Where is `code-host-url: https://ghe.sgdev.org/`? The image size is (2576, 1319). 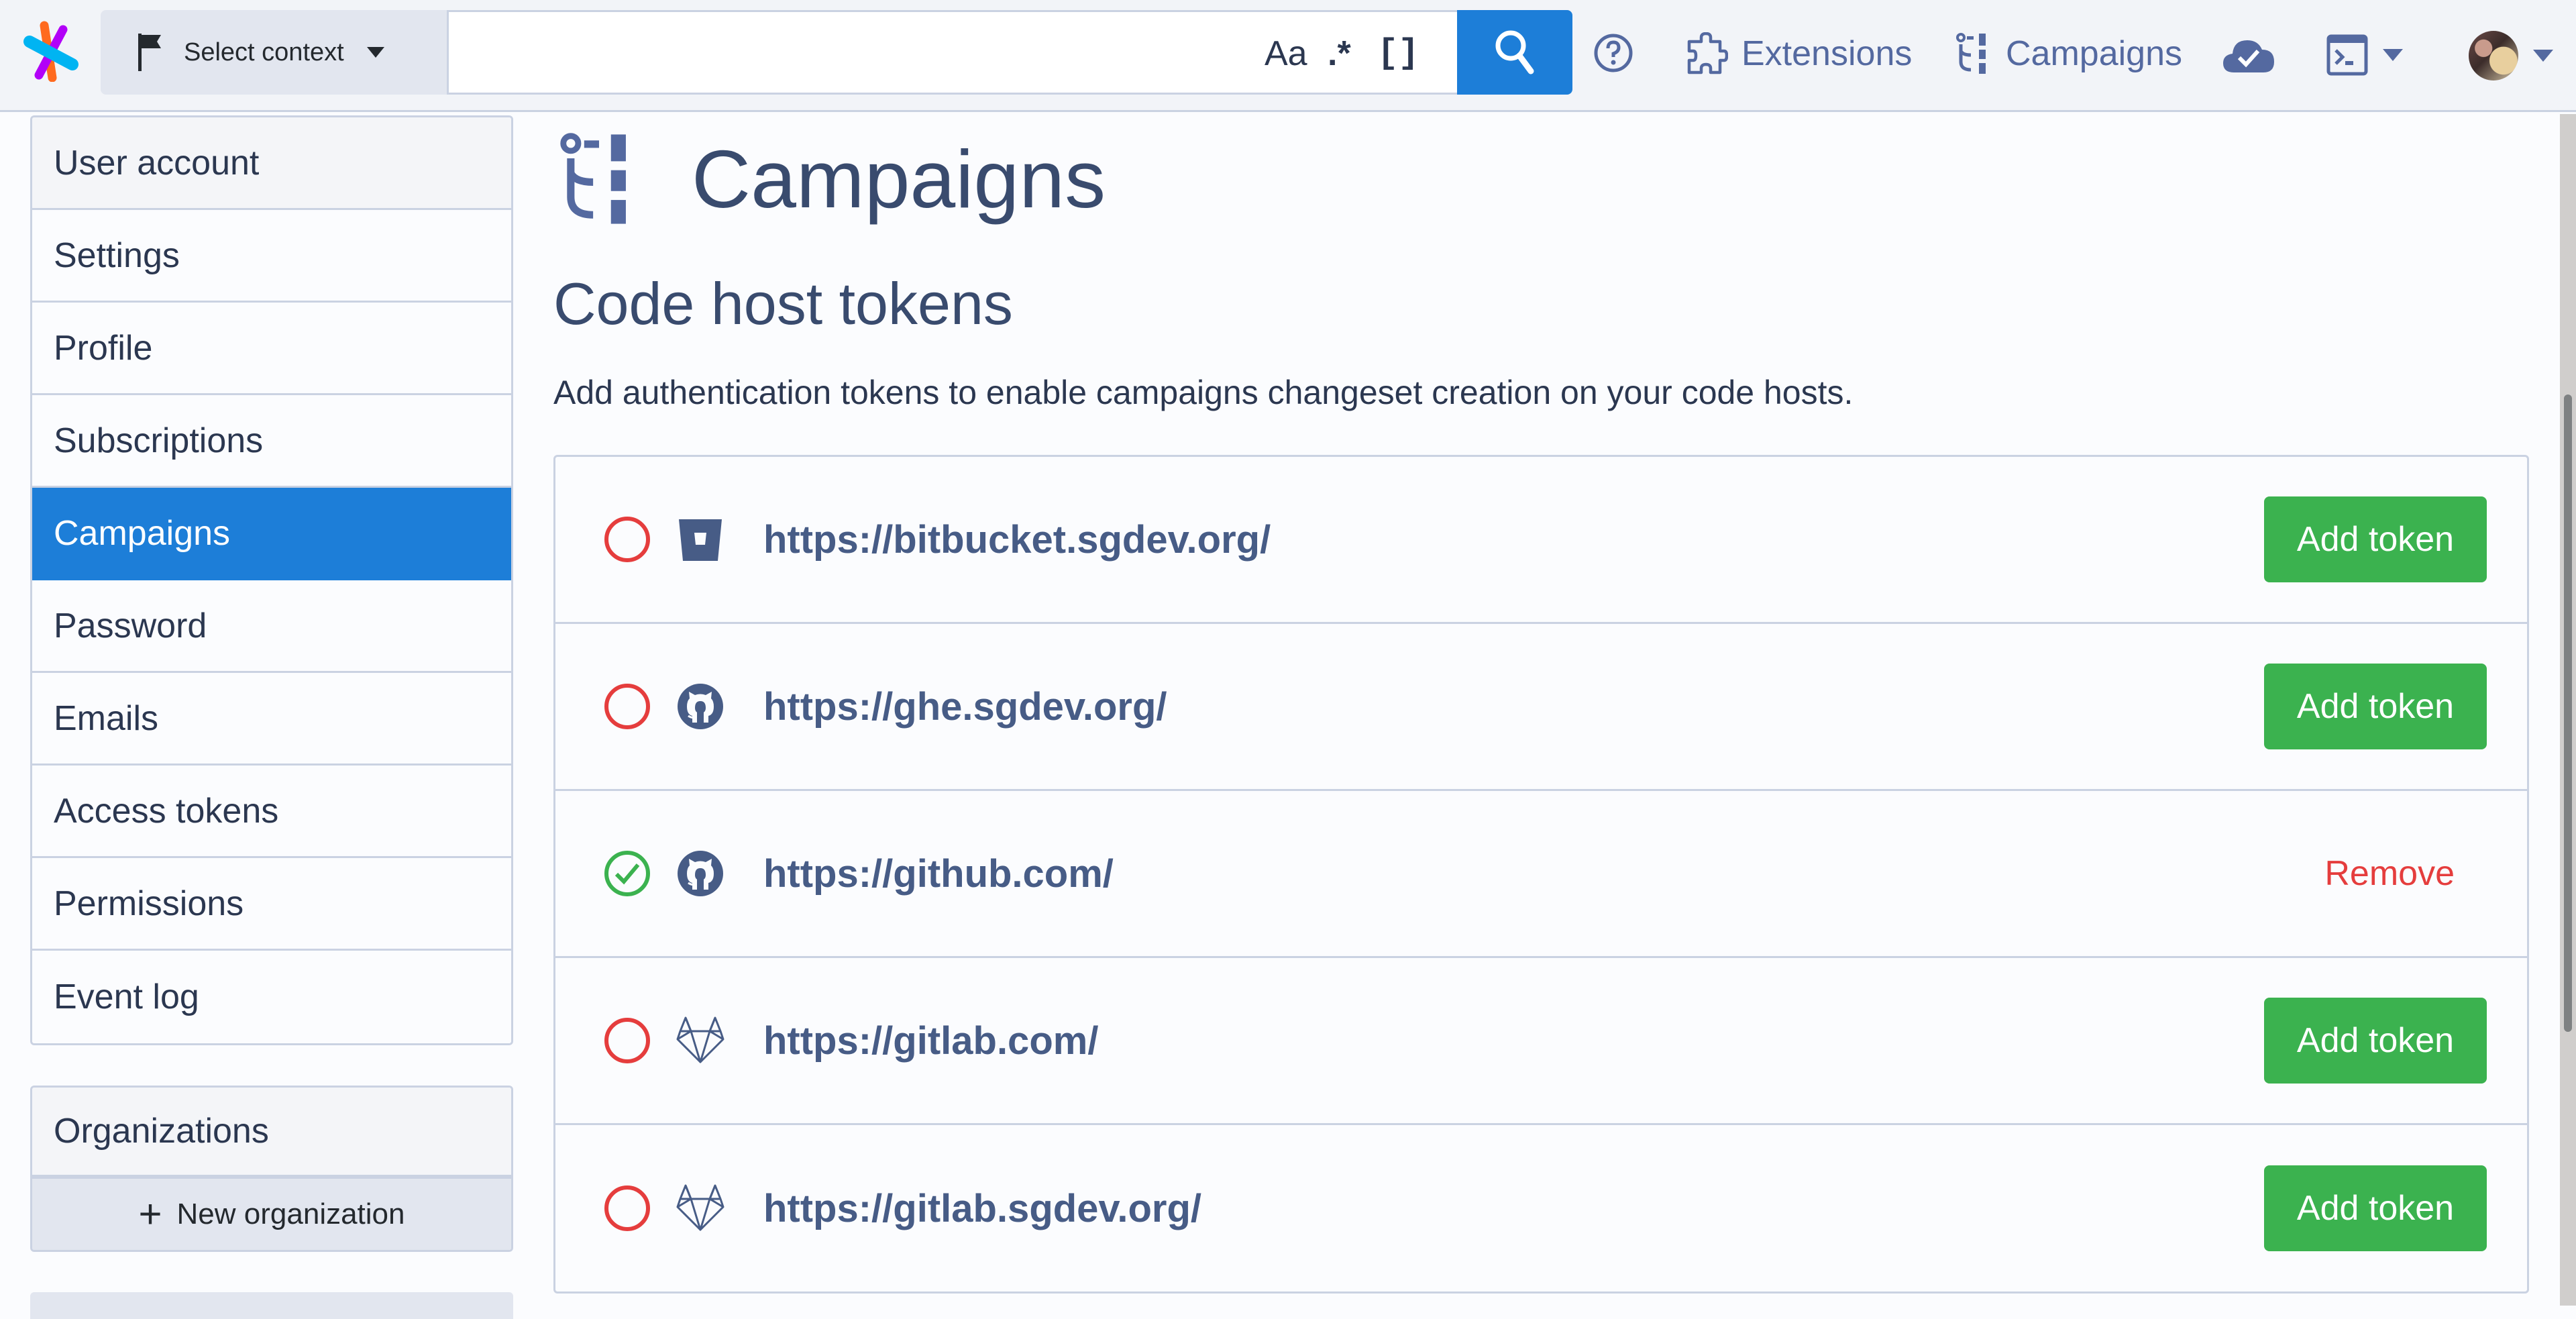 code-host-url: https://ghe.sgdev.org/ is located at coordinates (965, 706).